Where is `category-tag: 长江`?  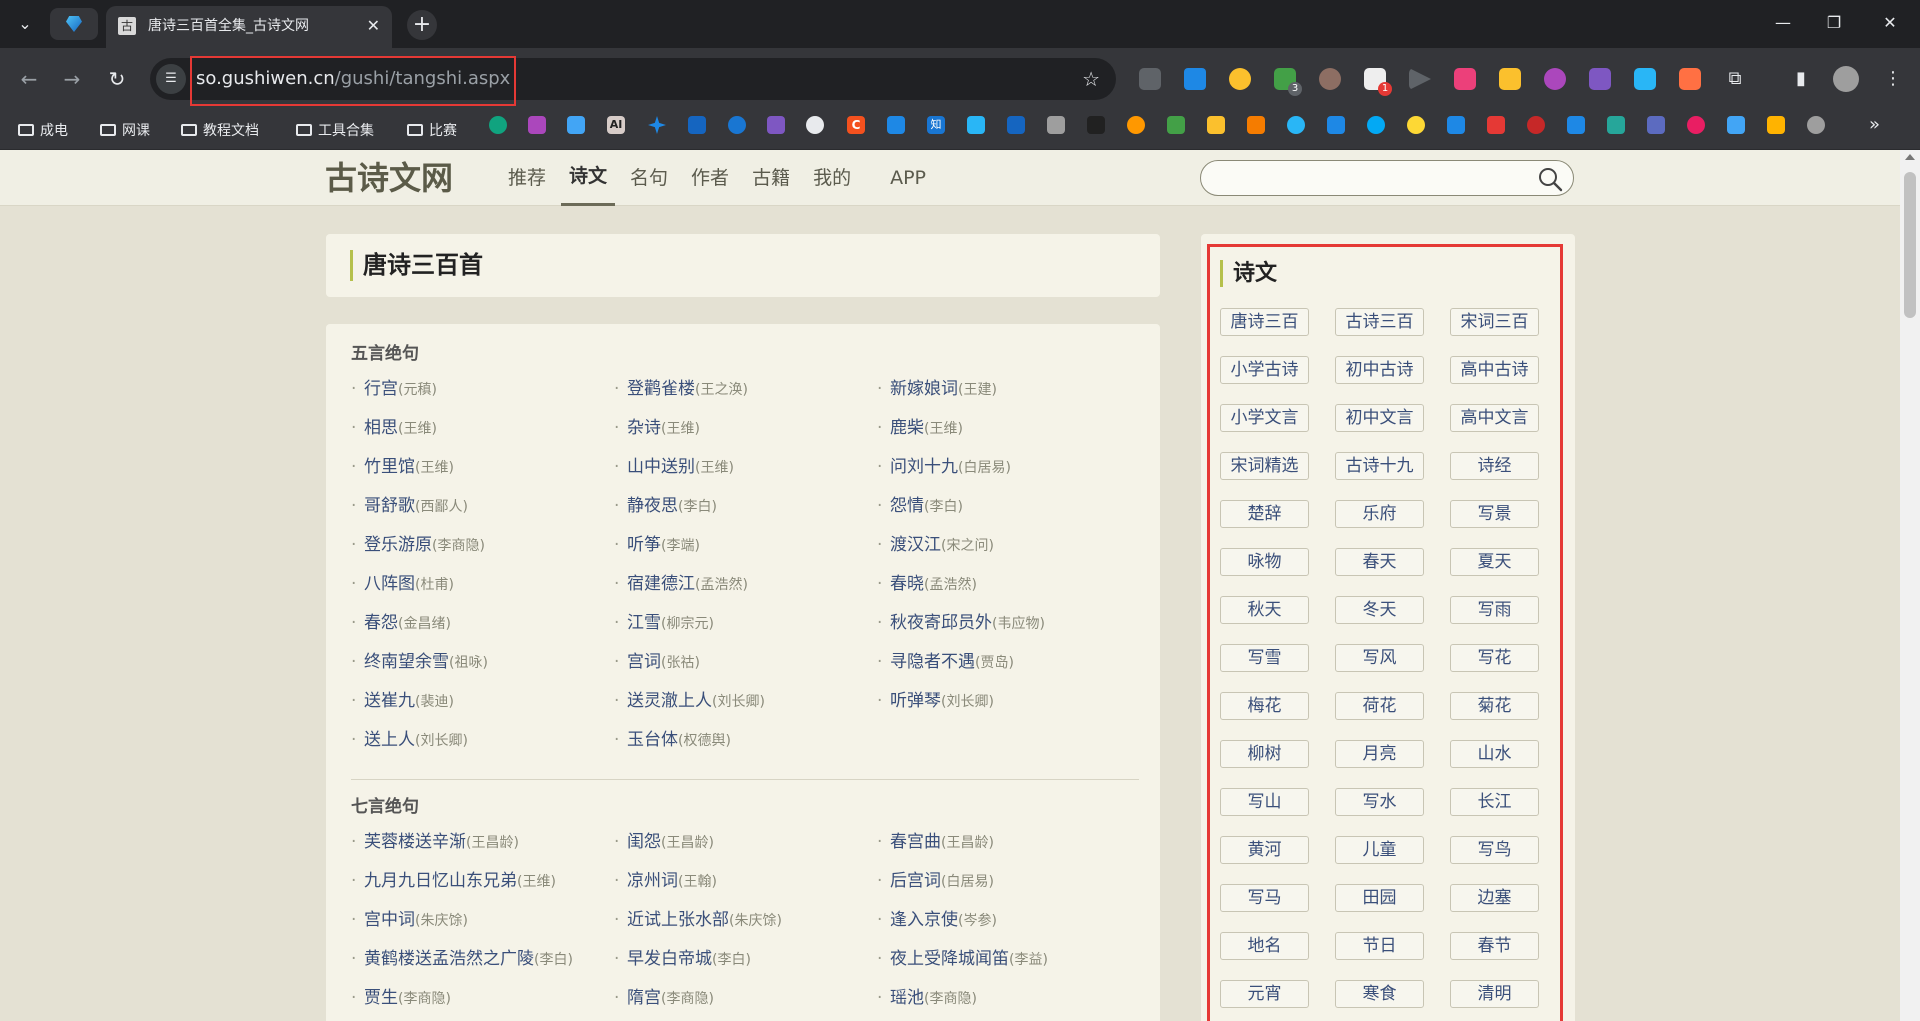
category-tag: 长江 is located at coordinates (1494, 802).